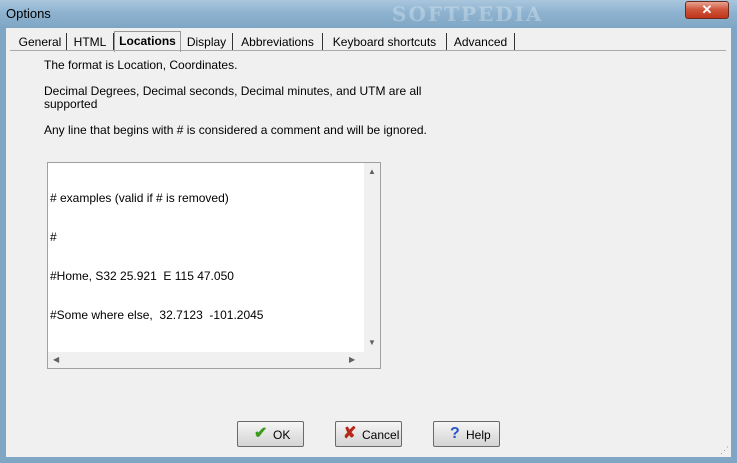 Image resolution: width=737 pixels, height=463 pixels. Describe the element at coordinates (142, 276) in the screenshot. I see `editor-line: #Home, S32 25.921 E 115 47.050` at that location.